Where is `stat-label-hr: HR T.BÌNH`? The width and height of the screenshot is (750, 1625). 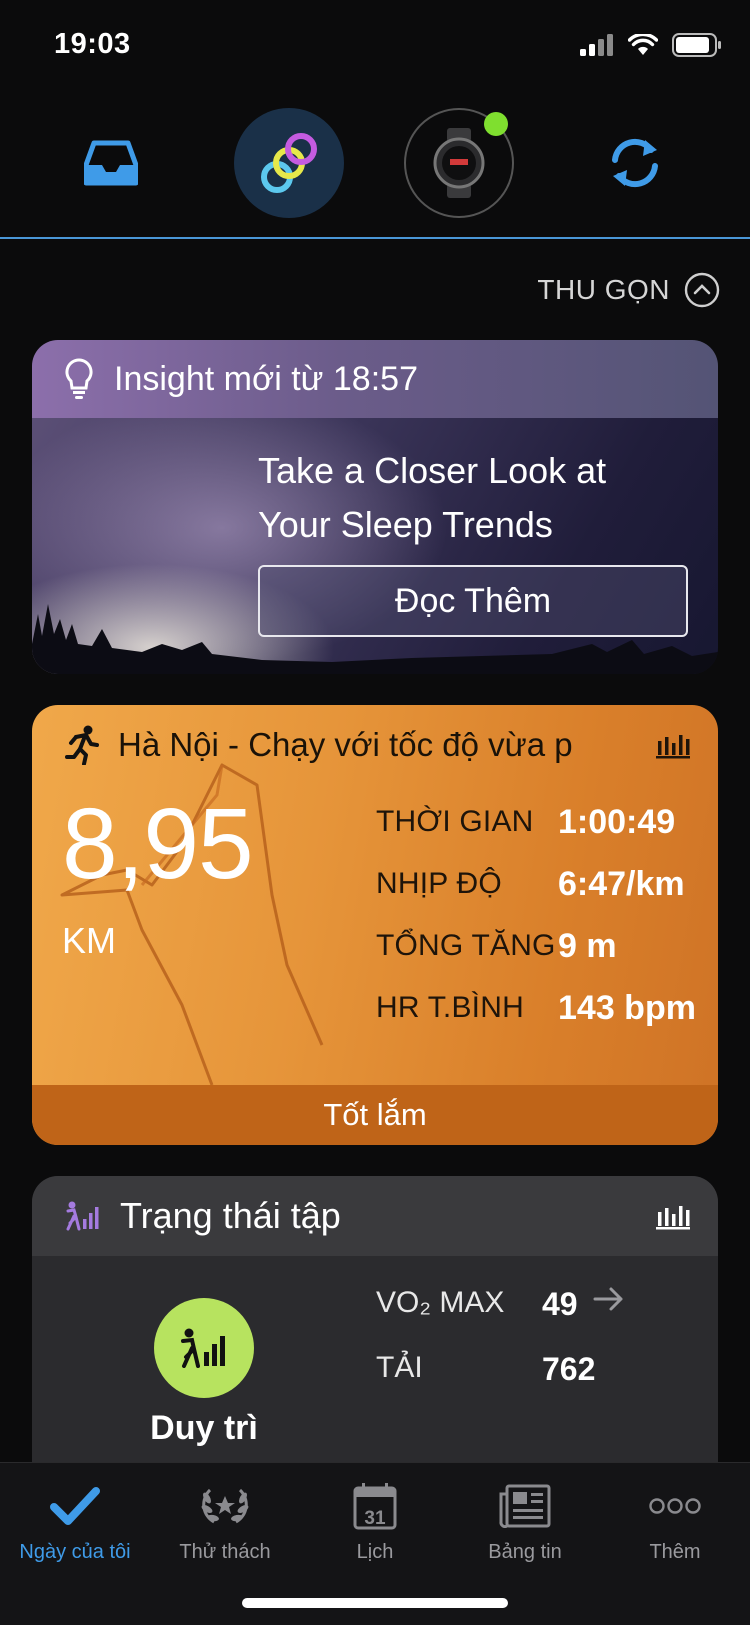 stat-label-hr: HR T.BÌNH is located at coordinates (450, 1007).